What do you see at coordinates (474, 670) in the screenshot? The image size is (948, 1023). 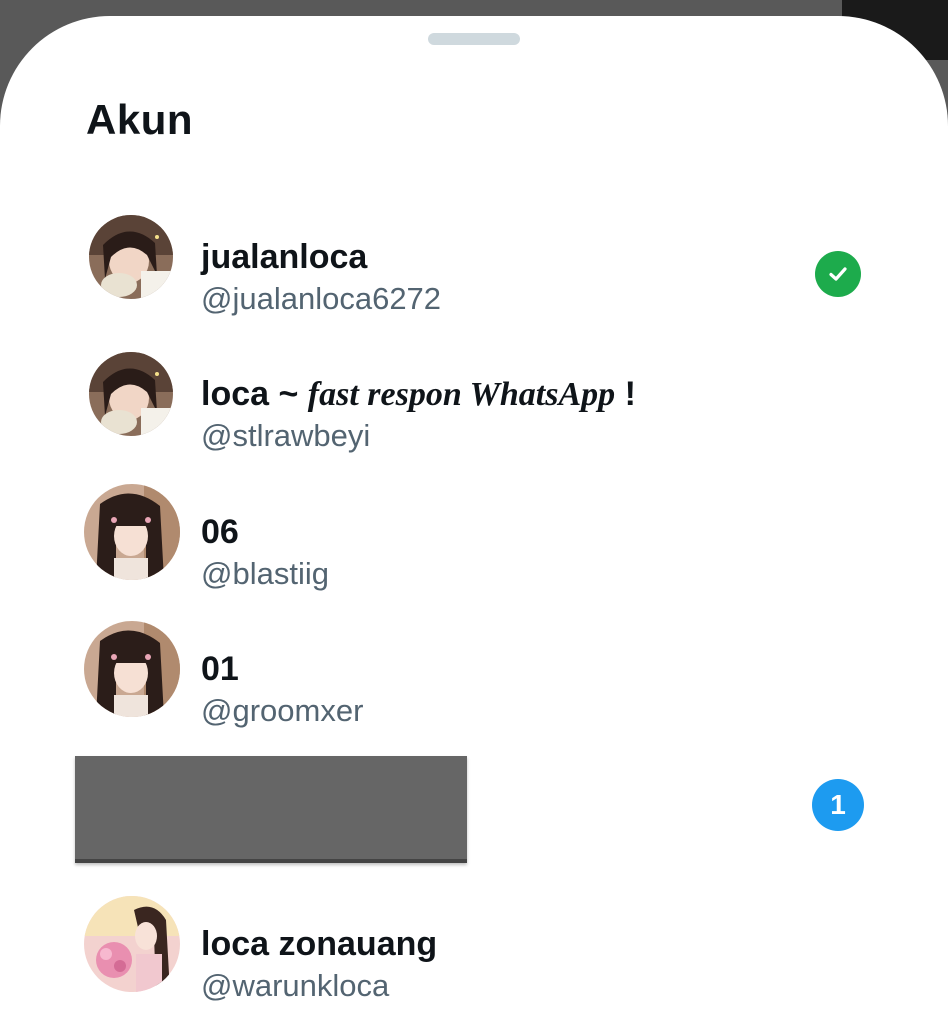 I see `account-row: 01 @groomxer` at bounding box center [474, 670].